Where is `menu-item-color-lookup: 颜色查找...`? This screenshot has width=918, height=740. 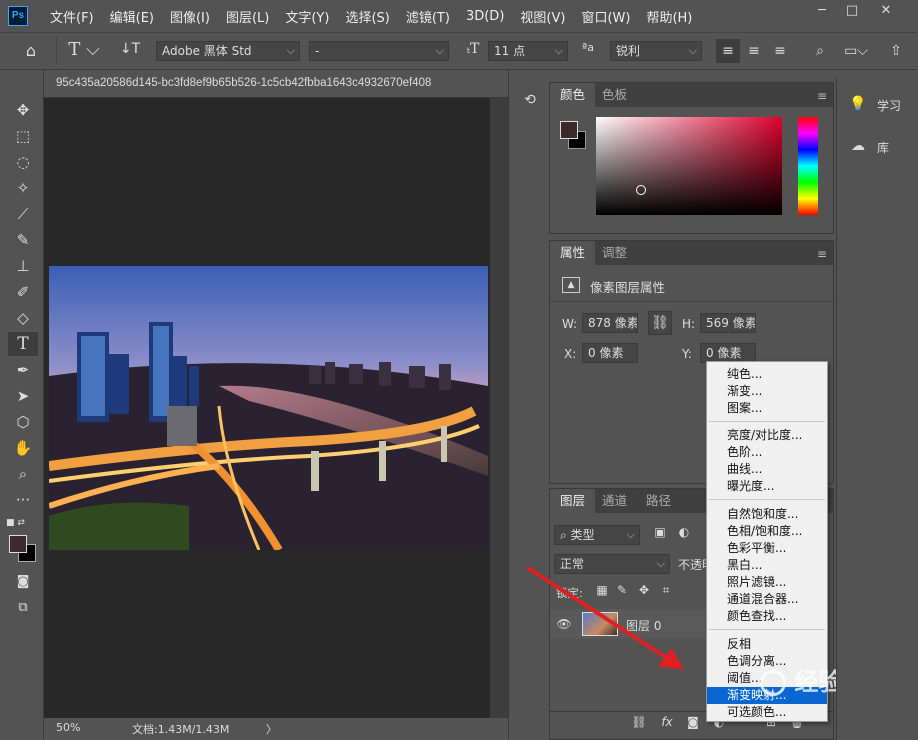
menu-item-color-lookup: 颜色查找... is located at coordinates (767, 616).